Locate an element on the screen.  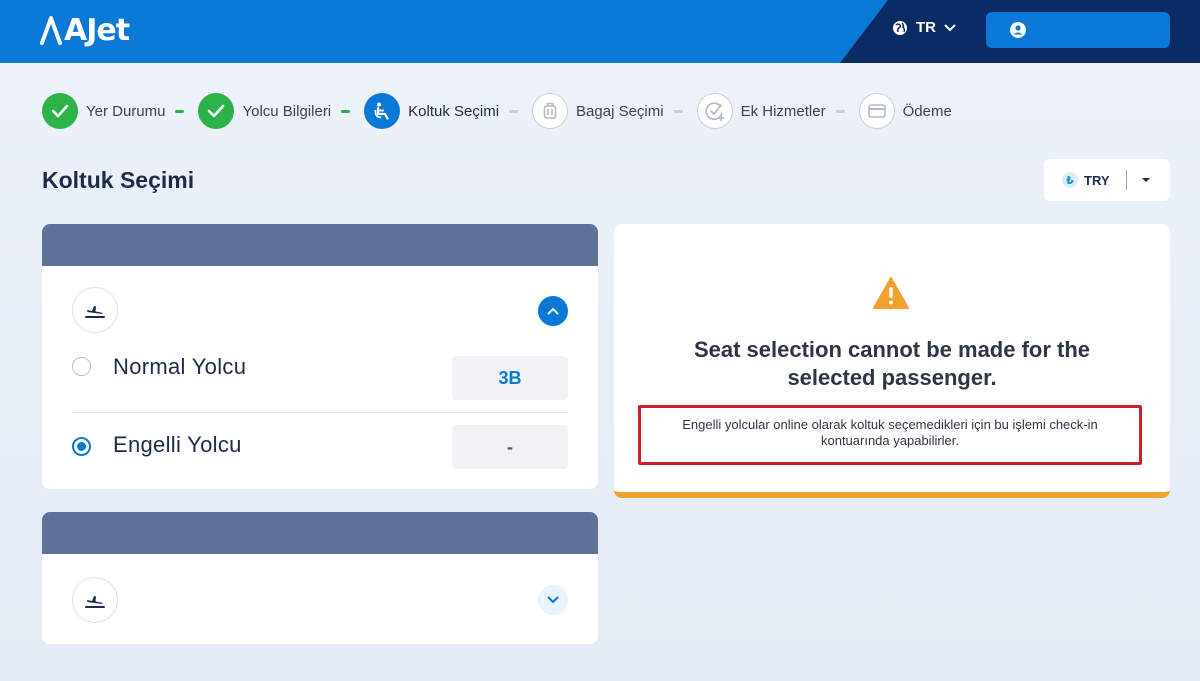
step-label: Ödeme is located at coordinates (927, 111).